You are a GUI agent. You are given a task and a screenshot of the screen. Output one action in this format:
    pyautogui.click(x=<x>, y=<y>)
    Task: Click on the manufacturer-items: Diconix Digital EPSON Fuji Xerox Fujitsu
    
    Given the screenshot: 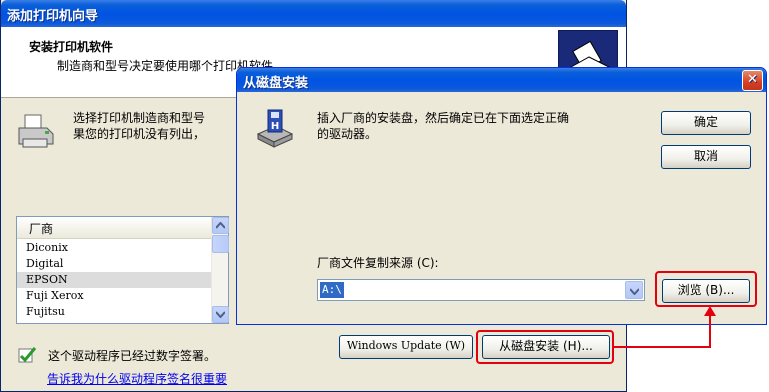 What is the action you would take?
    pyautogui.click(x=114, y=280)
    